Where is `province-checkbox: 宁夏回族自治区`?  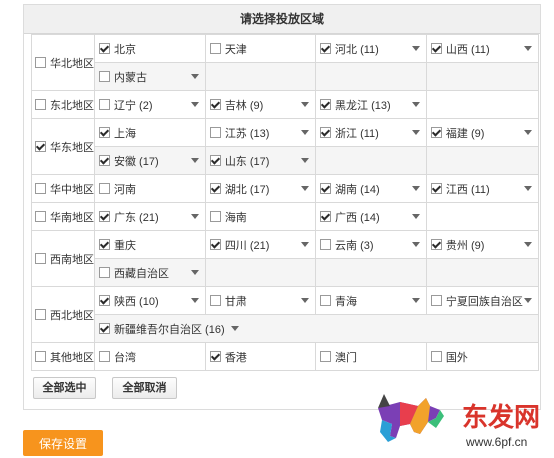
province-checkbox: 宁夏回族自治区 is located at coordinates (482, 300).